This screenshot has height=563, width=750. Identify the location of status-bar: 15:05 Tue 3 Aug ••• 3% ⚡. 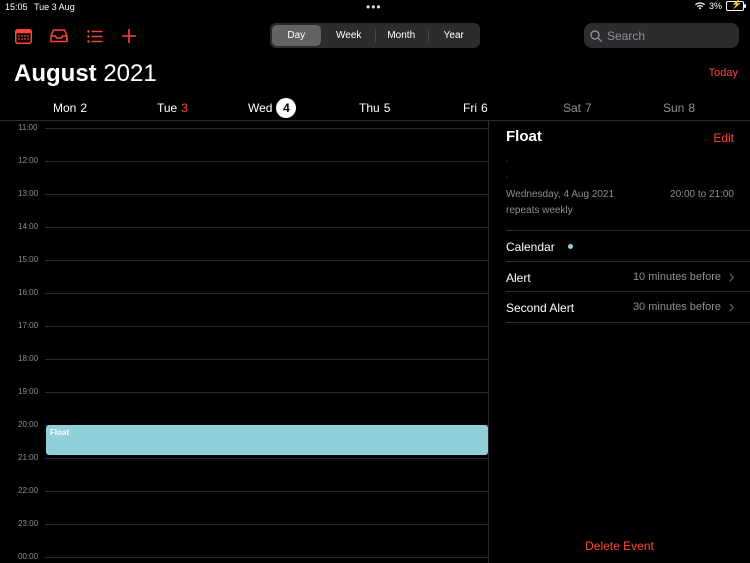
(375, 7).